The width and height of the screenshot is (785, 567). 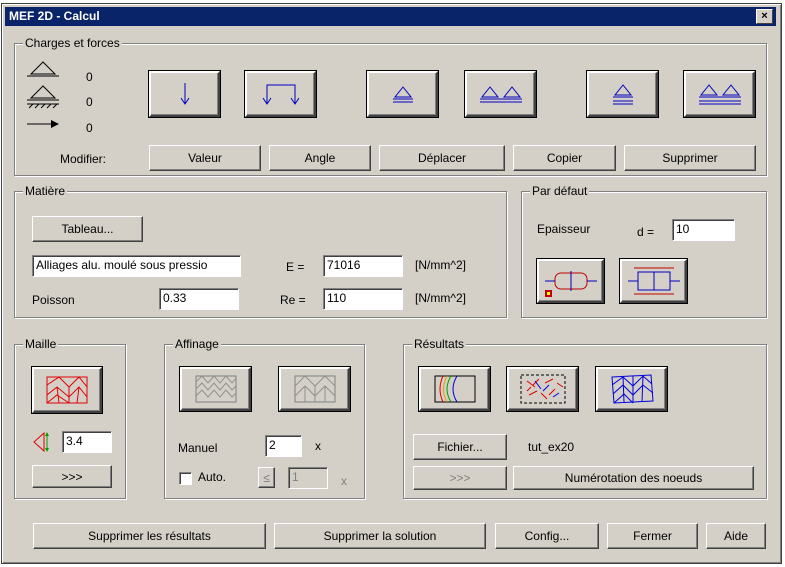 I want to click on modifier-label: Modifier:, so click(x=83, y=159).